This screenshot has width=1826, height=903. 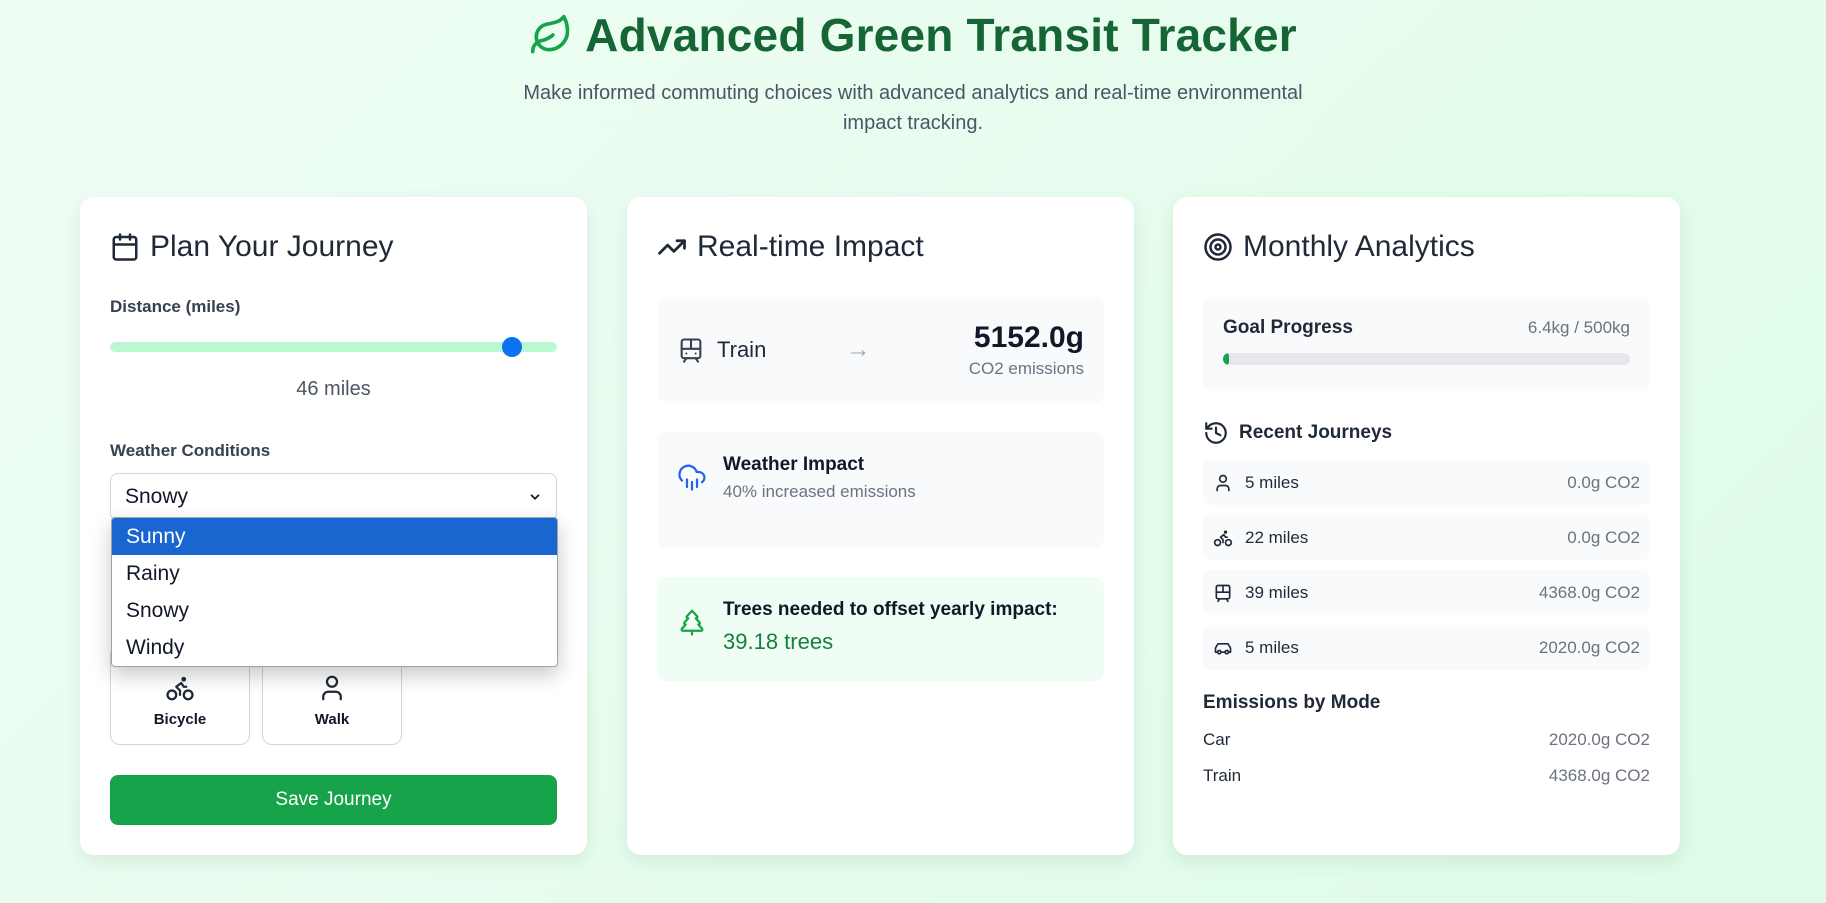 What do you see at coordinates (272, 246) in the screenshot?
I see `plan-title-text: Plan Your Journey` at bounding box center [272, 246].